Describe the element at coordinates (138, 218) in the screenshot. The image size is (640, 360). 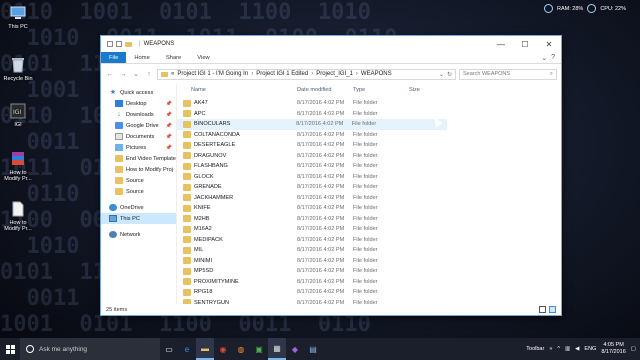
I see `nav-this-pc: This PC` at that location.